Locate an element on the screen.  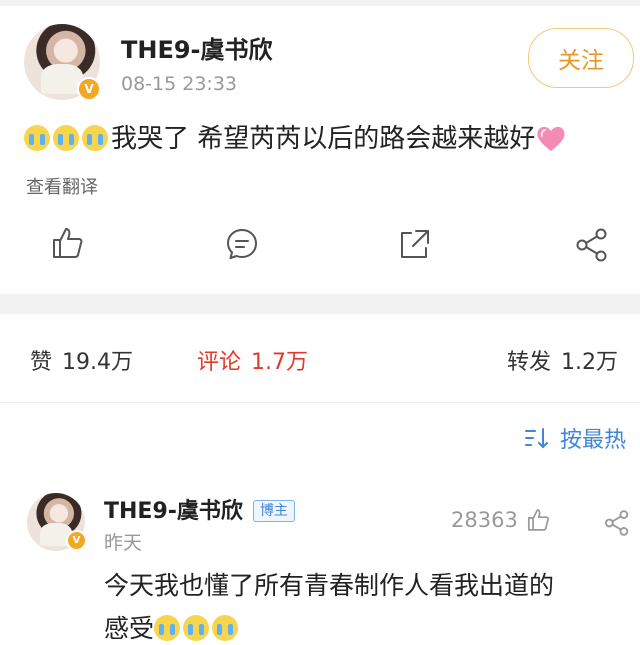
post-author-name: THE9-虞书欣 is located at coordinates (197, 47).